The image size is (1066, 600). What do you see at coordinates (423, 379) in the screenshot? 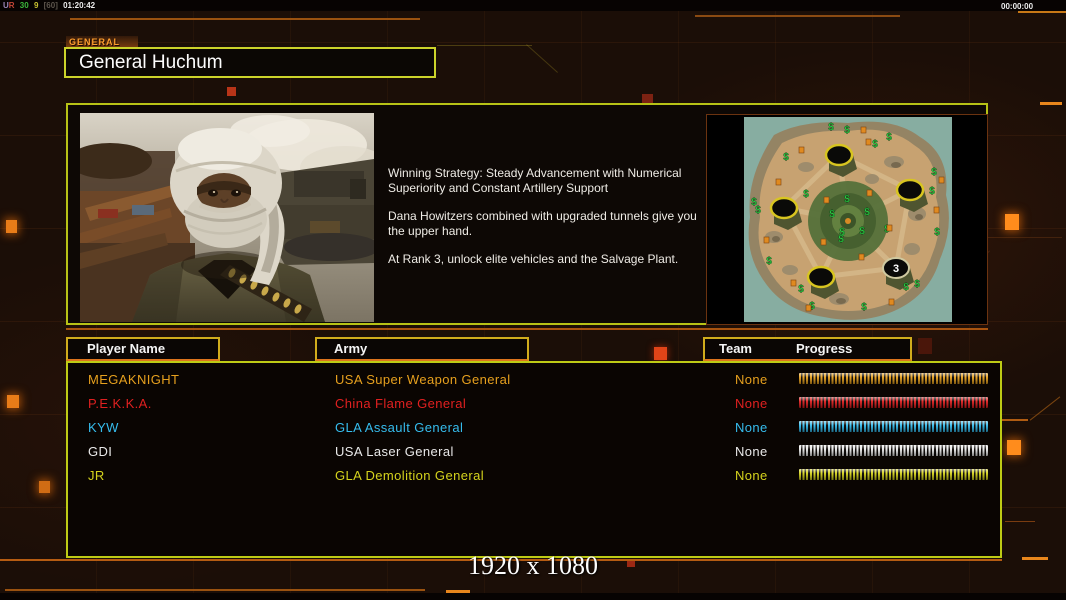
I see `player-army: USA Super Weapon General` at bounding box center [423, 379].